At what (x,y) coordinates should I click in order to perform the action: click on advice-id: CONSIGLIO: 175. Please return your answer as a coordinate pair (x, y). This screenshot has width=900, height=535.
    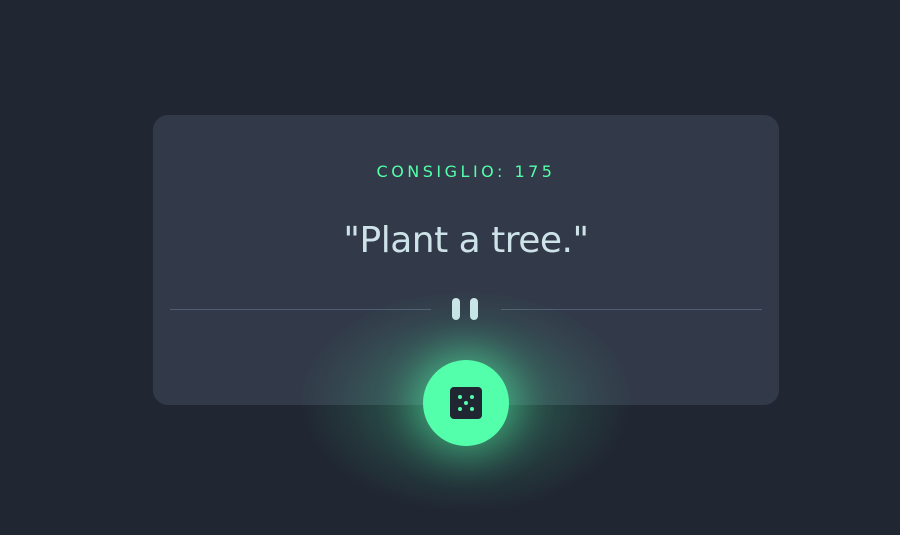
    Looking at the image, I should click on (466, 171).